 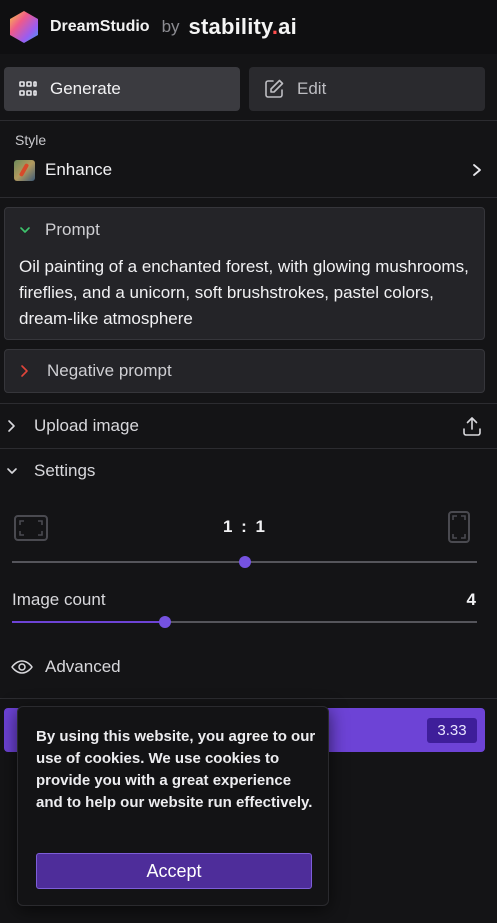 I want to click on negative-prompt-card: Negative prompt, so click(x=244, y=371).